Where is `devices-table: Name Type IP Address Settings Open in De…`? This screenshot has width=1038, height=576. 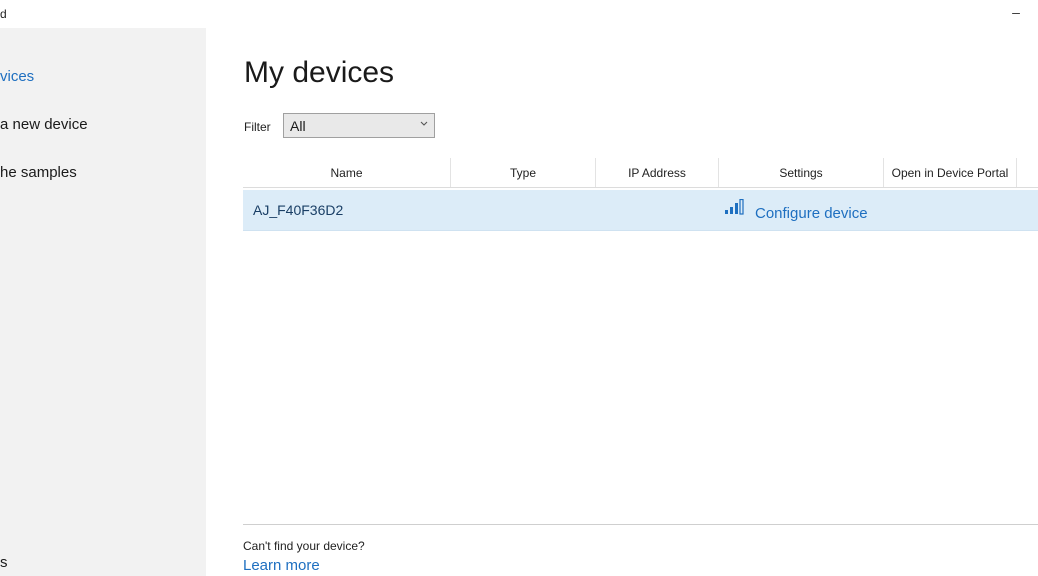
devices-table: Name Type IP Address Settings Open in De… is located at coordinates (640, 194).